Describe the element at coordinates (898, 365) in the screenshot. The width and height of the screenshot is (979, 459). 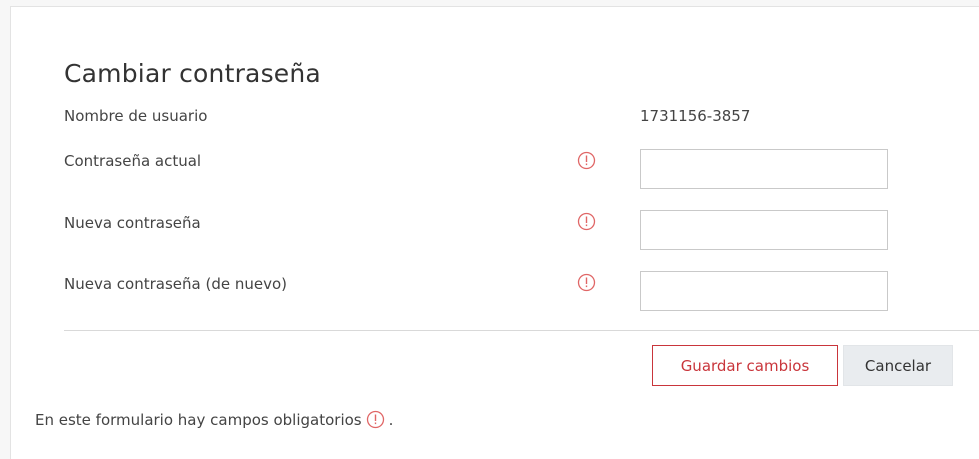
I see `cancel-button: Cancelar` at that location.